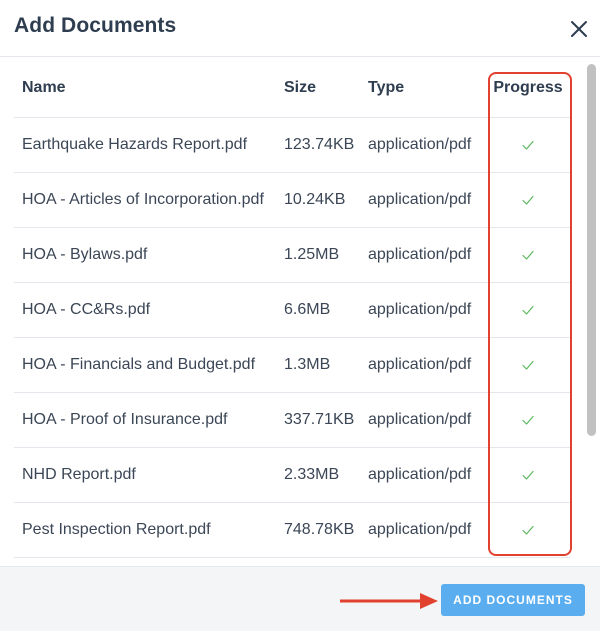 The image size is (600, 631). What do you see at coordinates (300, 28) in the screenshot?
I see `dialog-header: Add Documents` at bounding box center [300, 28].